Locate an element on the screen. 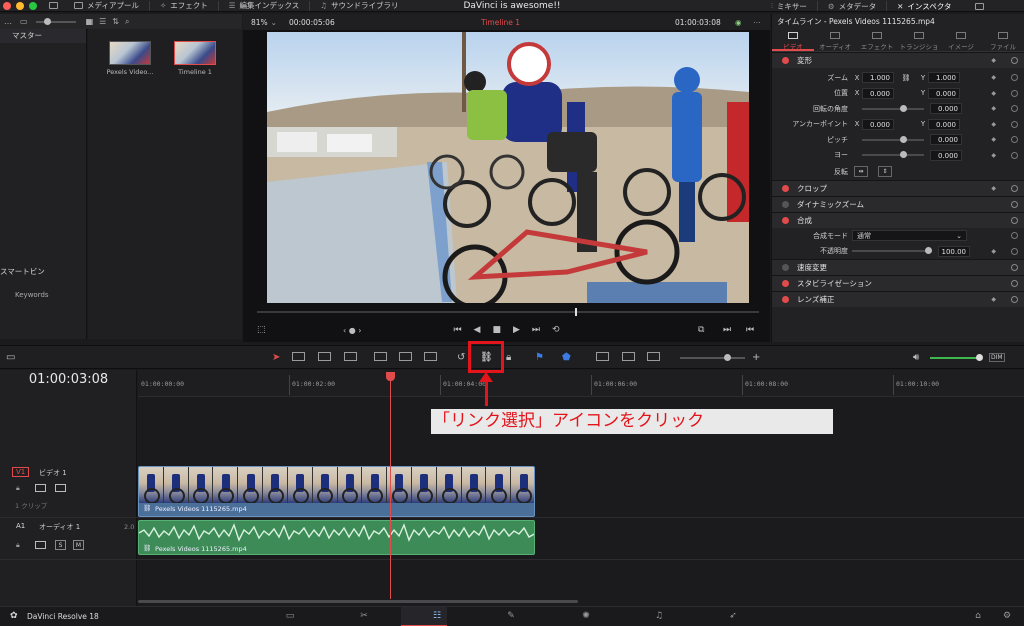 This screenshot has width=1024, height=626. zoom-custom-icon is located at coordinates (653, 356).